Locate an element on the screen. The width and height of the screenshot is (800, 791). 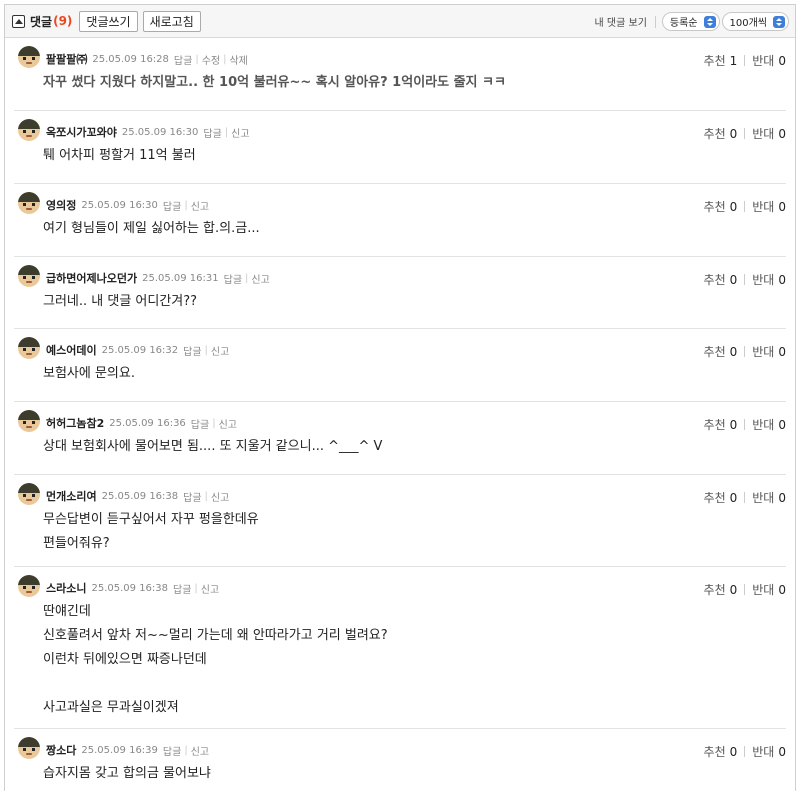
write-comment-button: 댓글쓰기 is located at coordinates (108, 21).